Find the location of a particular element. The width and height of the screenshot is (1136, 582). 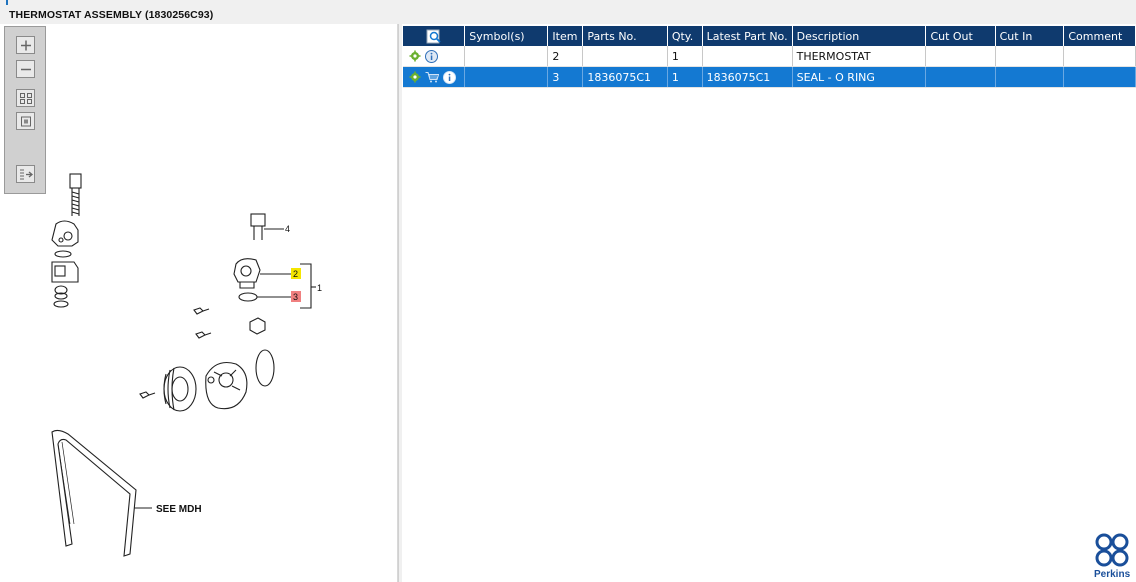

zoom-out-icon is located at coordinates (26, 69).